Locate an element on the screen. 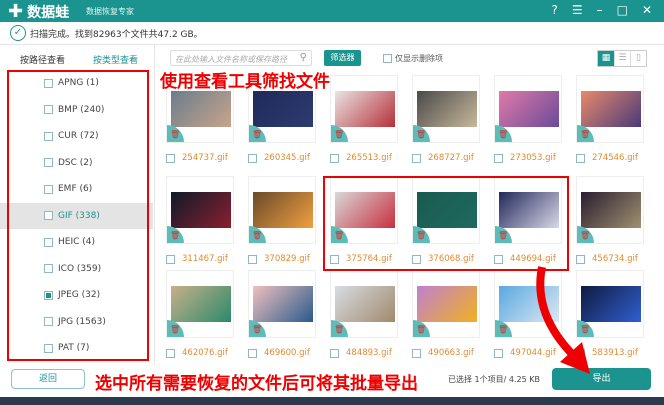  back-button: 返回 is located at coordinates (48, 379).